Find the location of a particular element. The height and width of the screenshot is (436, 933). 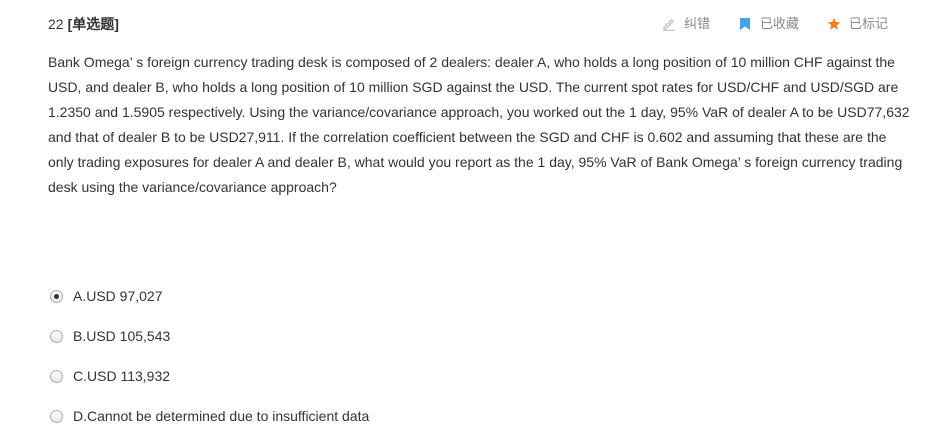

favorited-button: 已收藏 is located at coordinates (768, 24).